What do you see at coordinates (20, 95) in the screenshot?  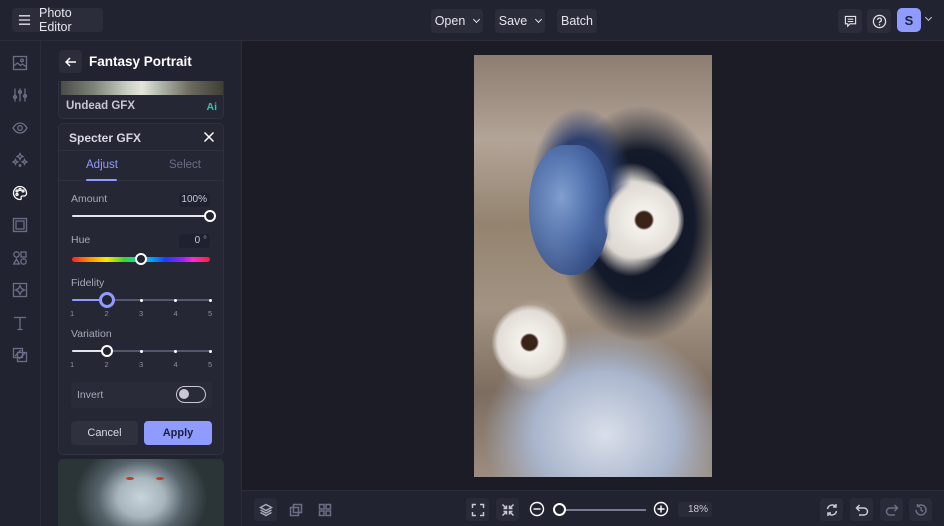 I see `sidebar-item-adjustments` at bounding box center [20, 95].